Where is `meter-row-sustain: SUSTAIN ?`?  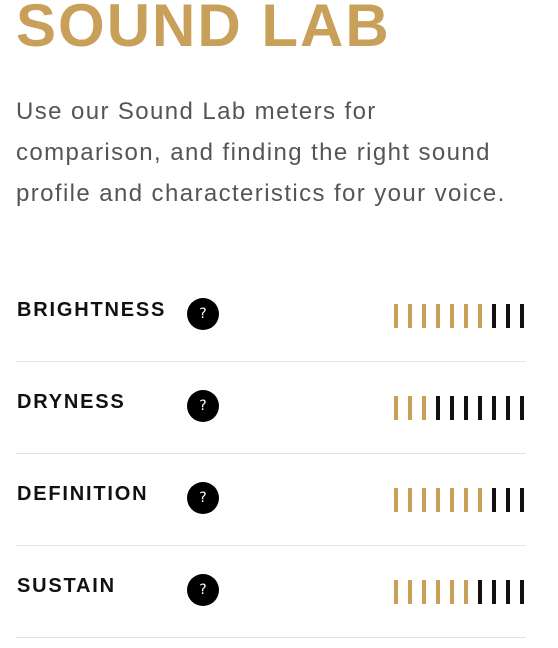 meter-row-sustain: SUSTAIN ? is located at coordinates (271, 592).